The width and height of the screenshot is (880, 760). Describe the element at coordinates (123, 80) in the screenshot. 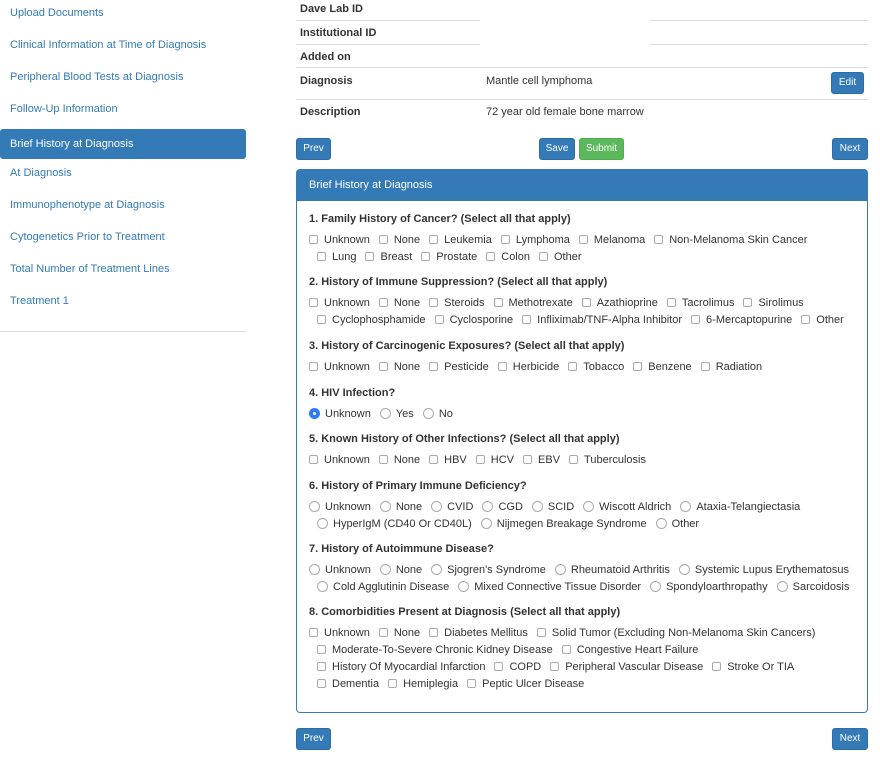

I see `sidebar-item-peripheral-blood-tests: Peripheral Blood Tests at Diagnosis` at that location.